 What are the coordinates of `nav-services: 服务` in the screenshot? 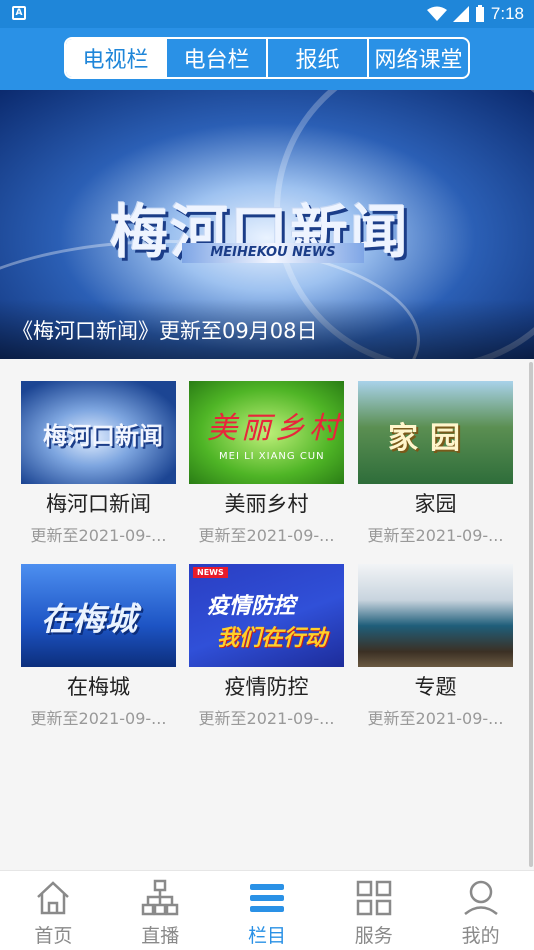 It's located at (373, 910).